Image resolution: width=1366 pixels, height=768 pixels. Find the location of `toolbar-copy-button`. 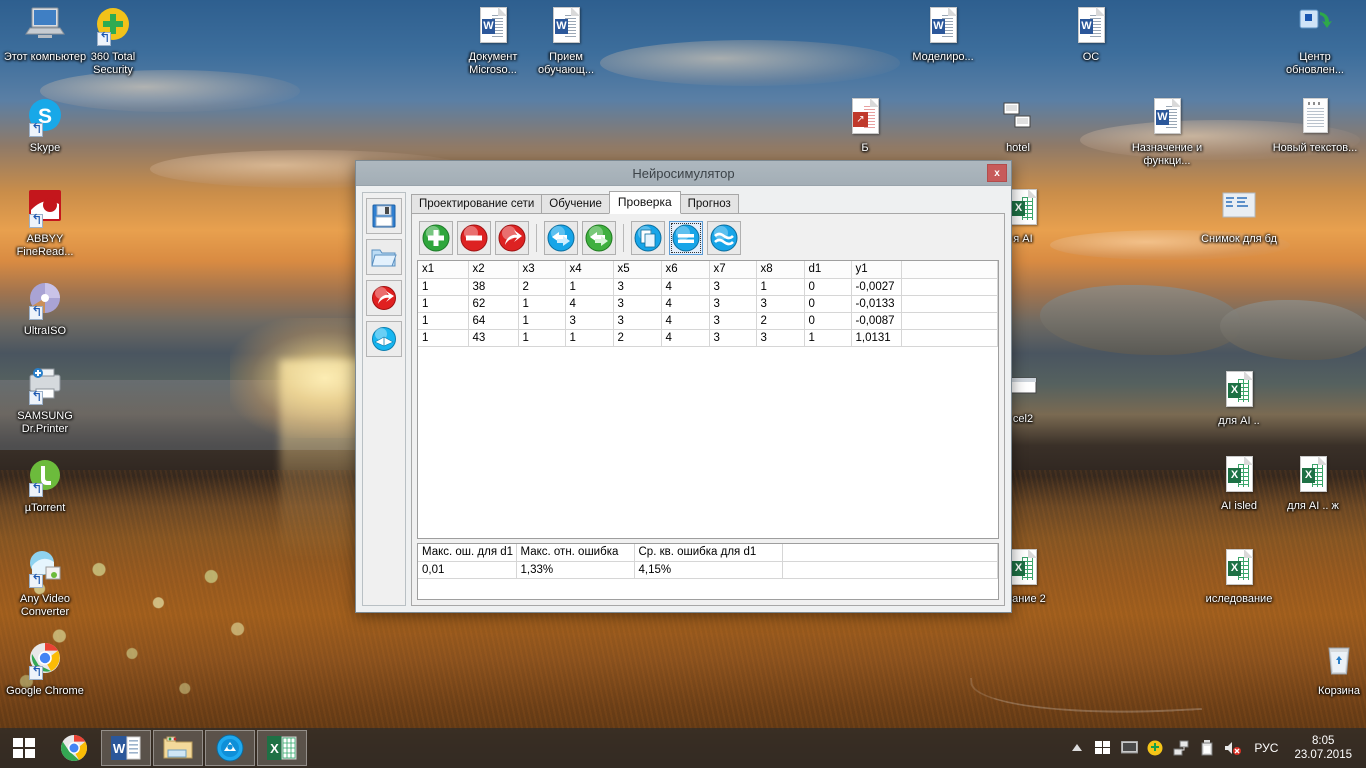

toolbar-copy-button is located at coordinates (648, 238).